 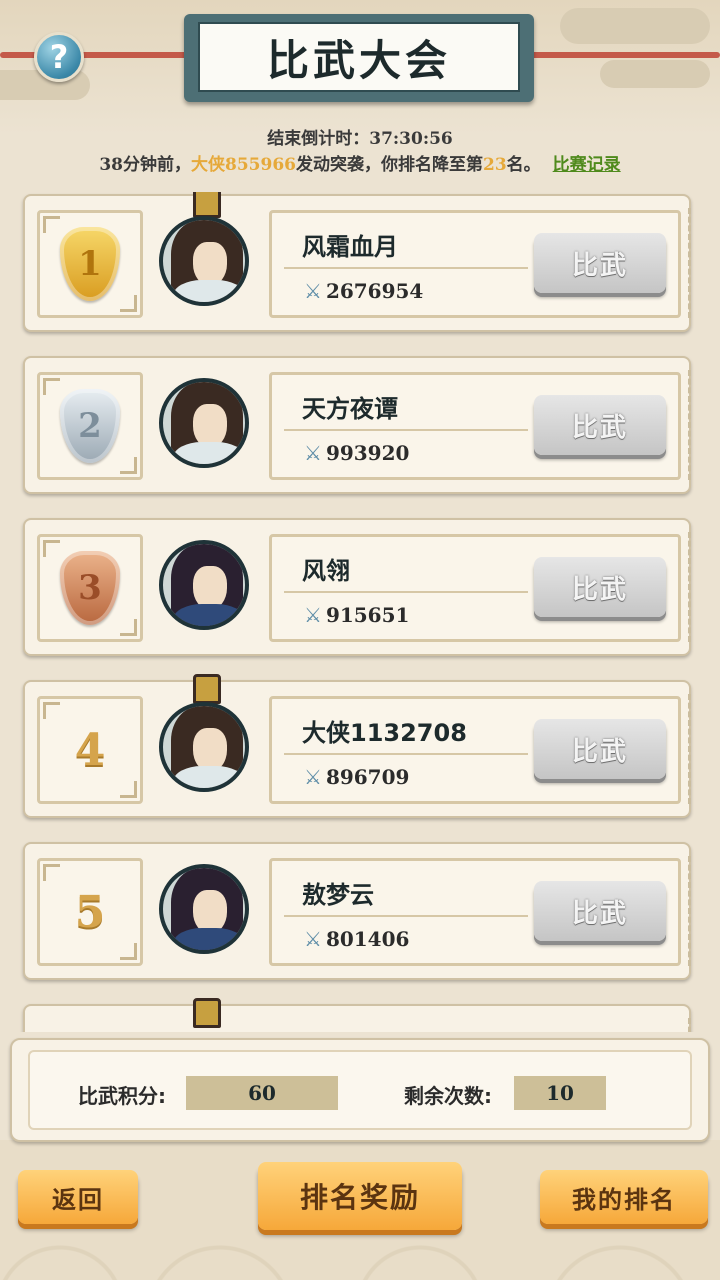 I want to click on rank-box: 4, so click(x=90, y=750).